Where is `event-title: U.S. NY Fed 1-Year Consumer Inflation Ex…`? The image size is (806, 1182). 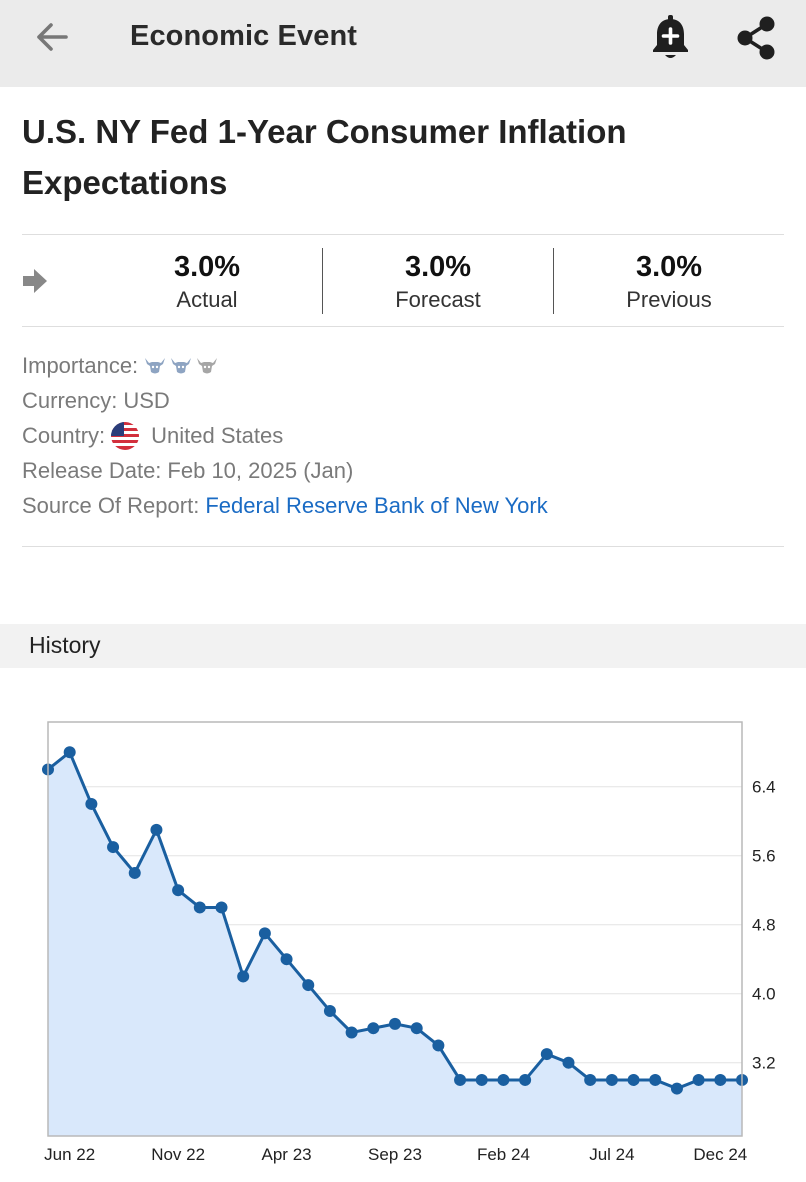
event-title: U.S. NY Fed 1-Year Consumer Inflation Ex… is located at coordinates (324, 157).